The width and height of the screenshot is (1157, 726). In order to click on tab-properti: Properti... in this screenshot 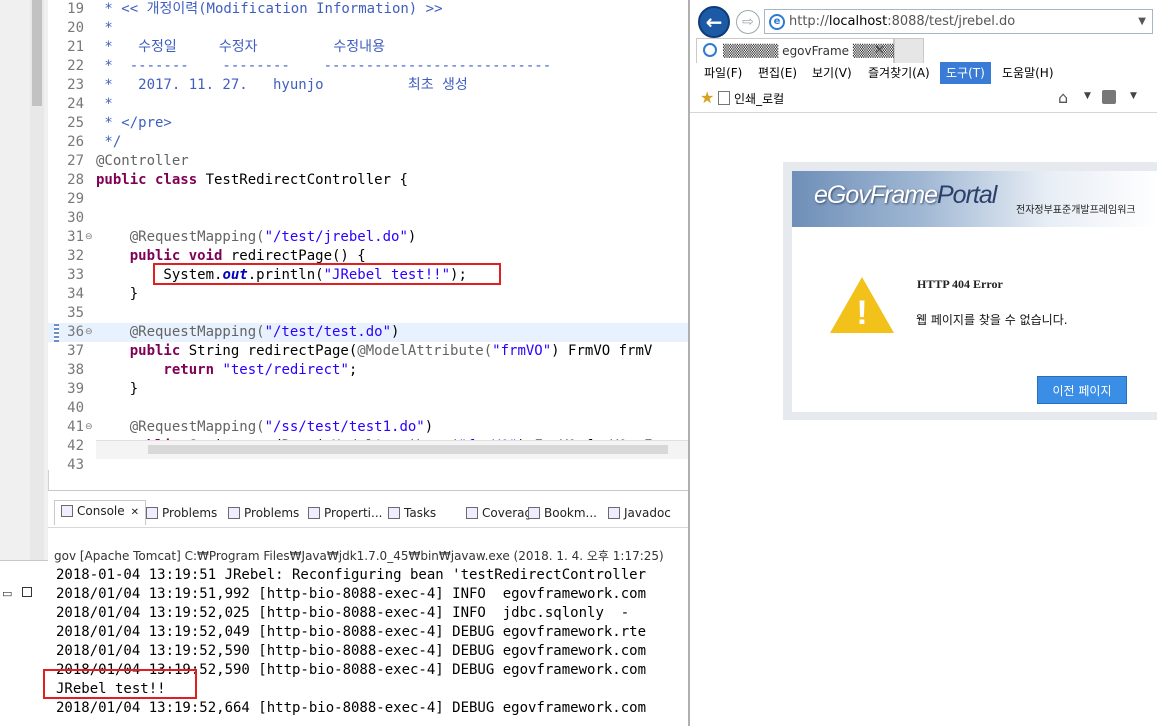, I will do `click(345, 513)`.